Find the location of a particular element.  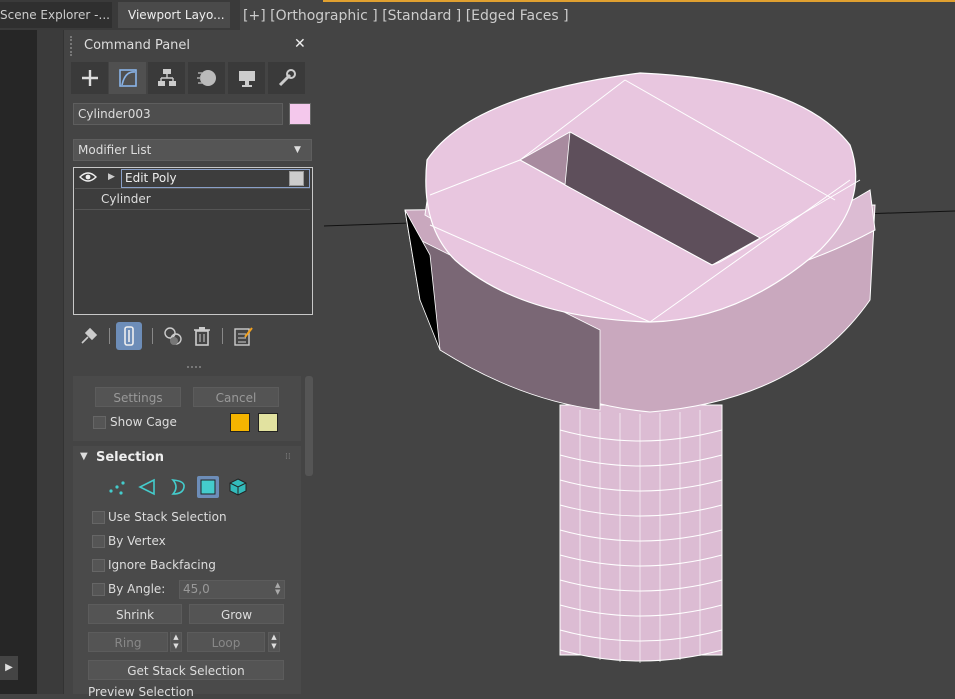

by-vertex-label: By Vertex is located at coordinates (137, 541).